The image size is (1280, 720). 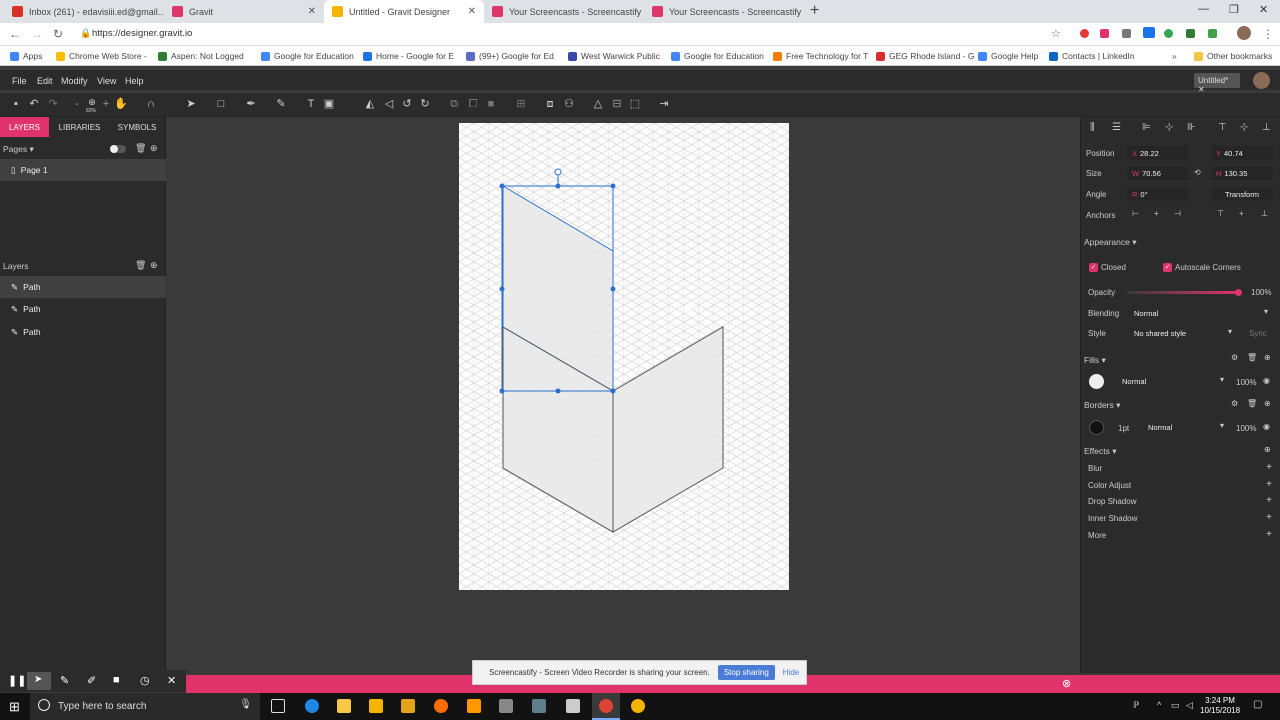 I want to click on appearance-header: Appearance ▾, so click(x=1110, y=242).